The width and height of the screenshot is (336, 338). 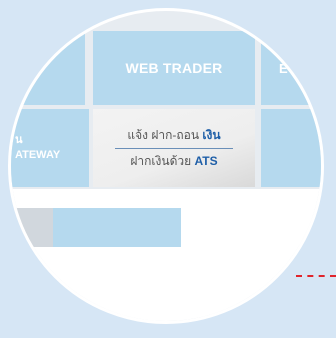 I want to click on gateway-tile: น ATEWAY, so click(x=50, y=148).